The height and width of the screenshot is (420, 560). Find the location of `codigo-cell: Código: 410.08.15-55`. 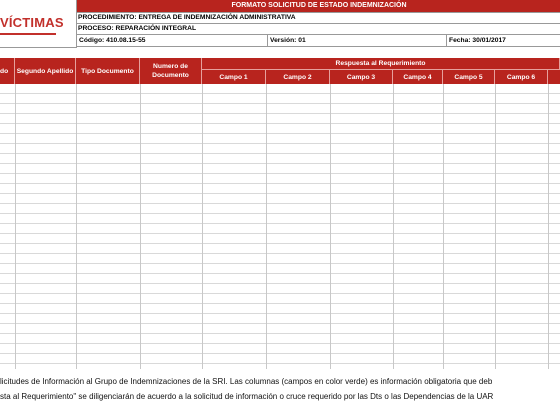

codigo-cell: Código: 410.08.15-55 is located at coordinates (172, 40).